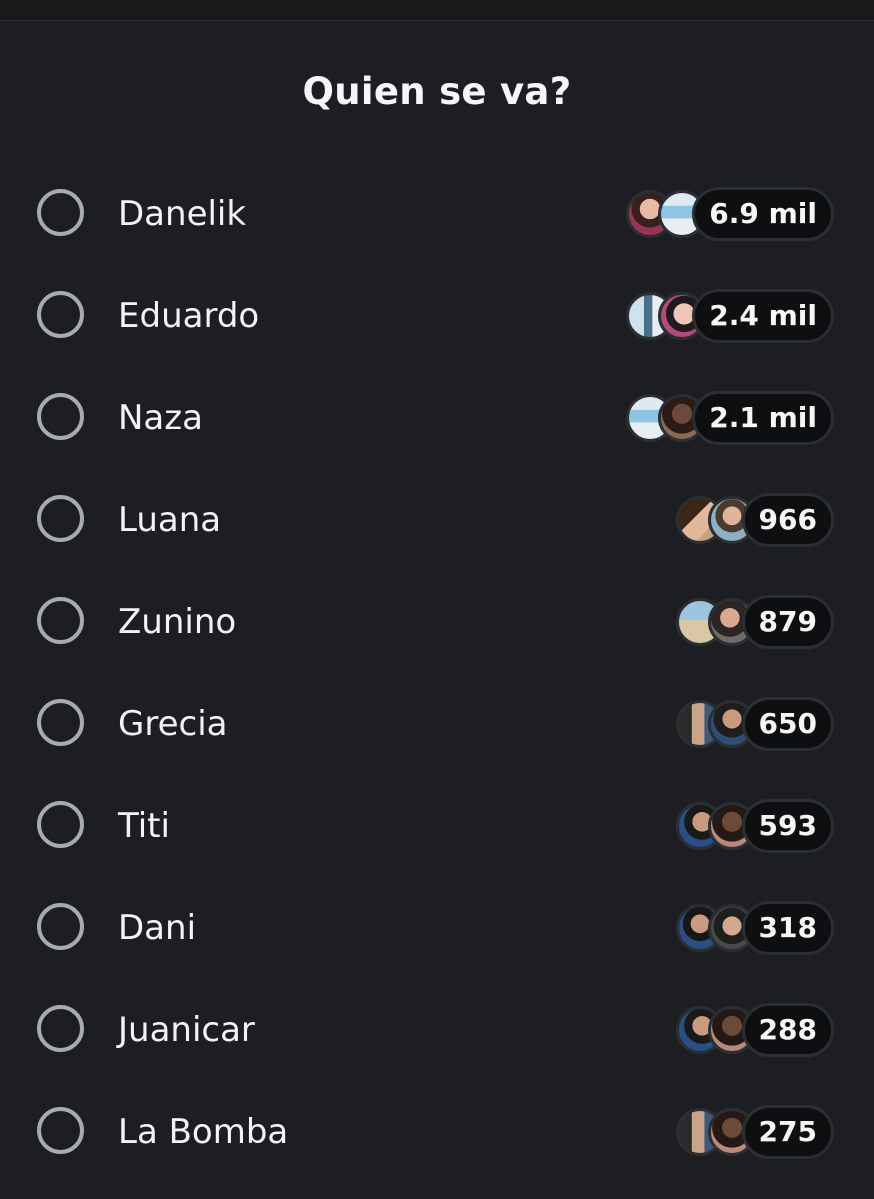 The image size is (874, 1199). What do you see at coordinates (437, 521) in the screenshot?
I see `poll-option-luana: Luana 966` at bounding box center [437, 521].